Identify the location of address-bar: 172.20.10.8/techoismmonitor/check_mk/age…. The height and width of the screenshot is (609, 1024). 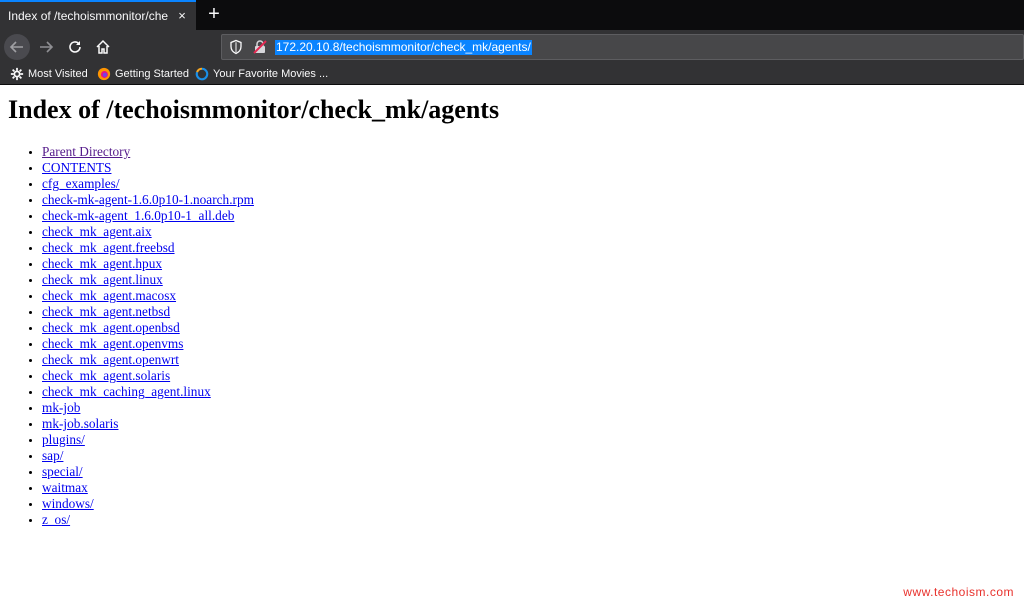
(622, 47).